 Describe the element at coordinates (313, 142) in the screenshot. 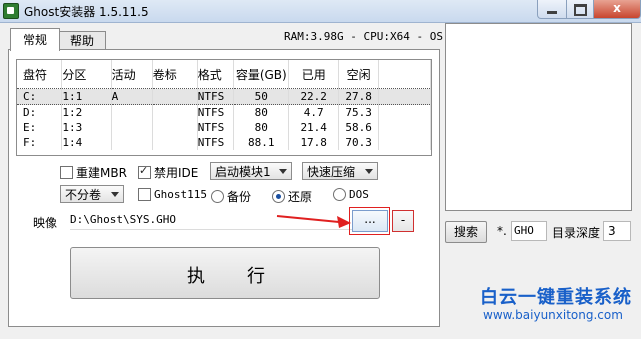

I see `table-cell: 17.8` at that location.